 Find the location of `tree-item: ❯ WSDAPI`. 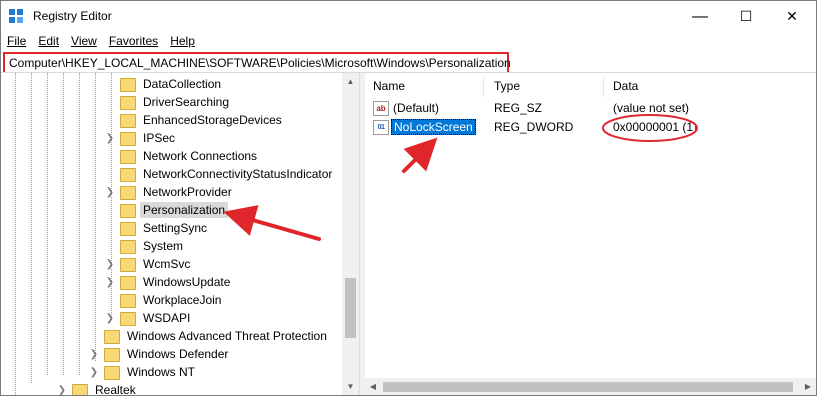

tree-item: ❯ WSDAPI is located at coordinates (149, 318).